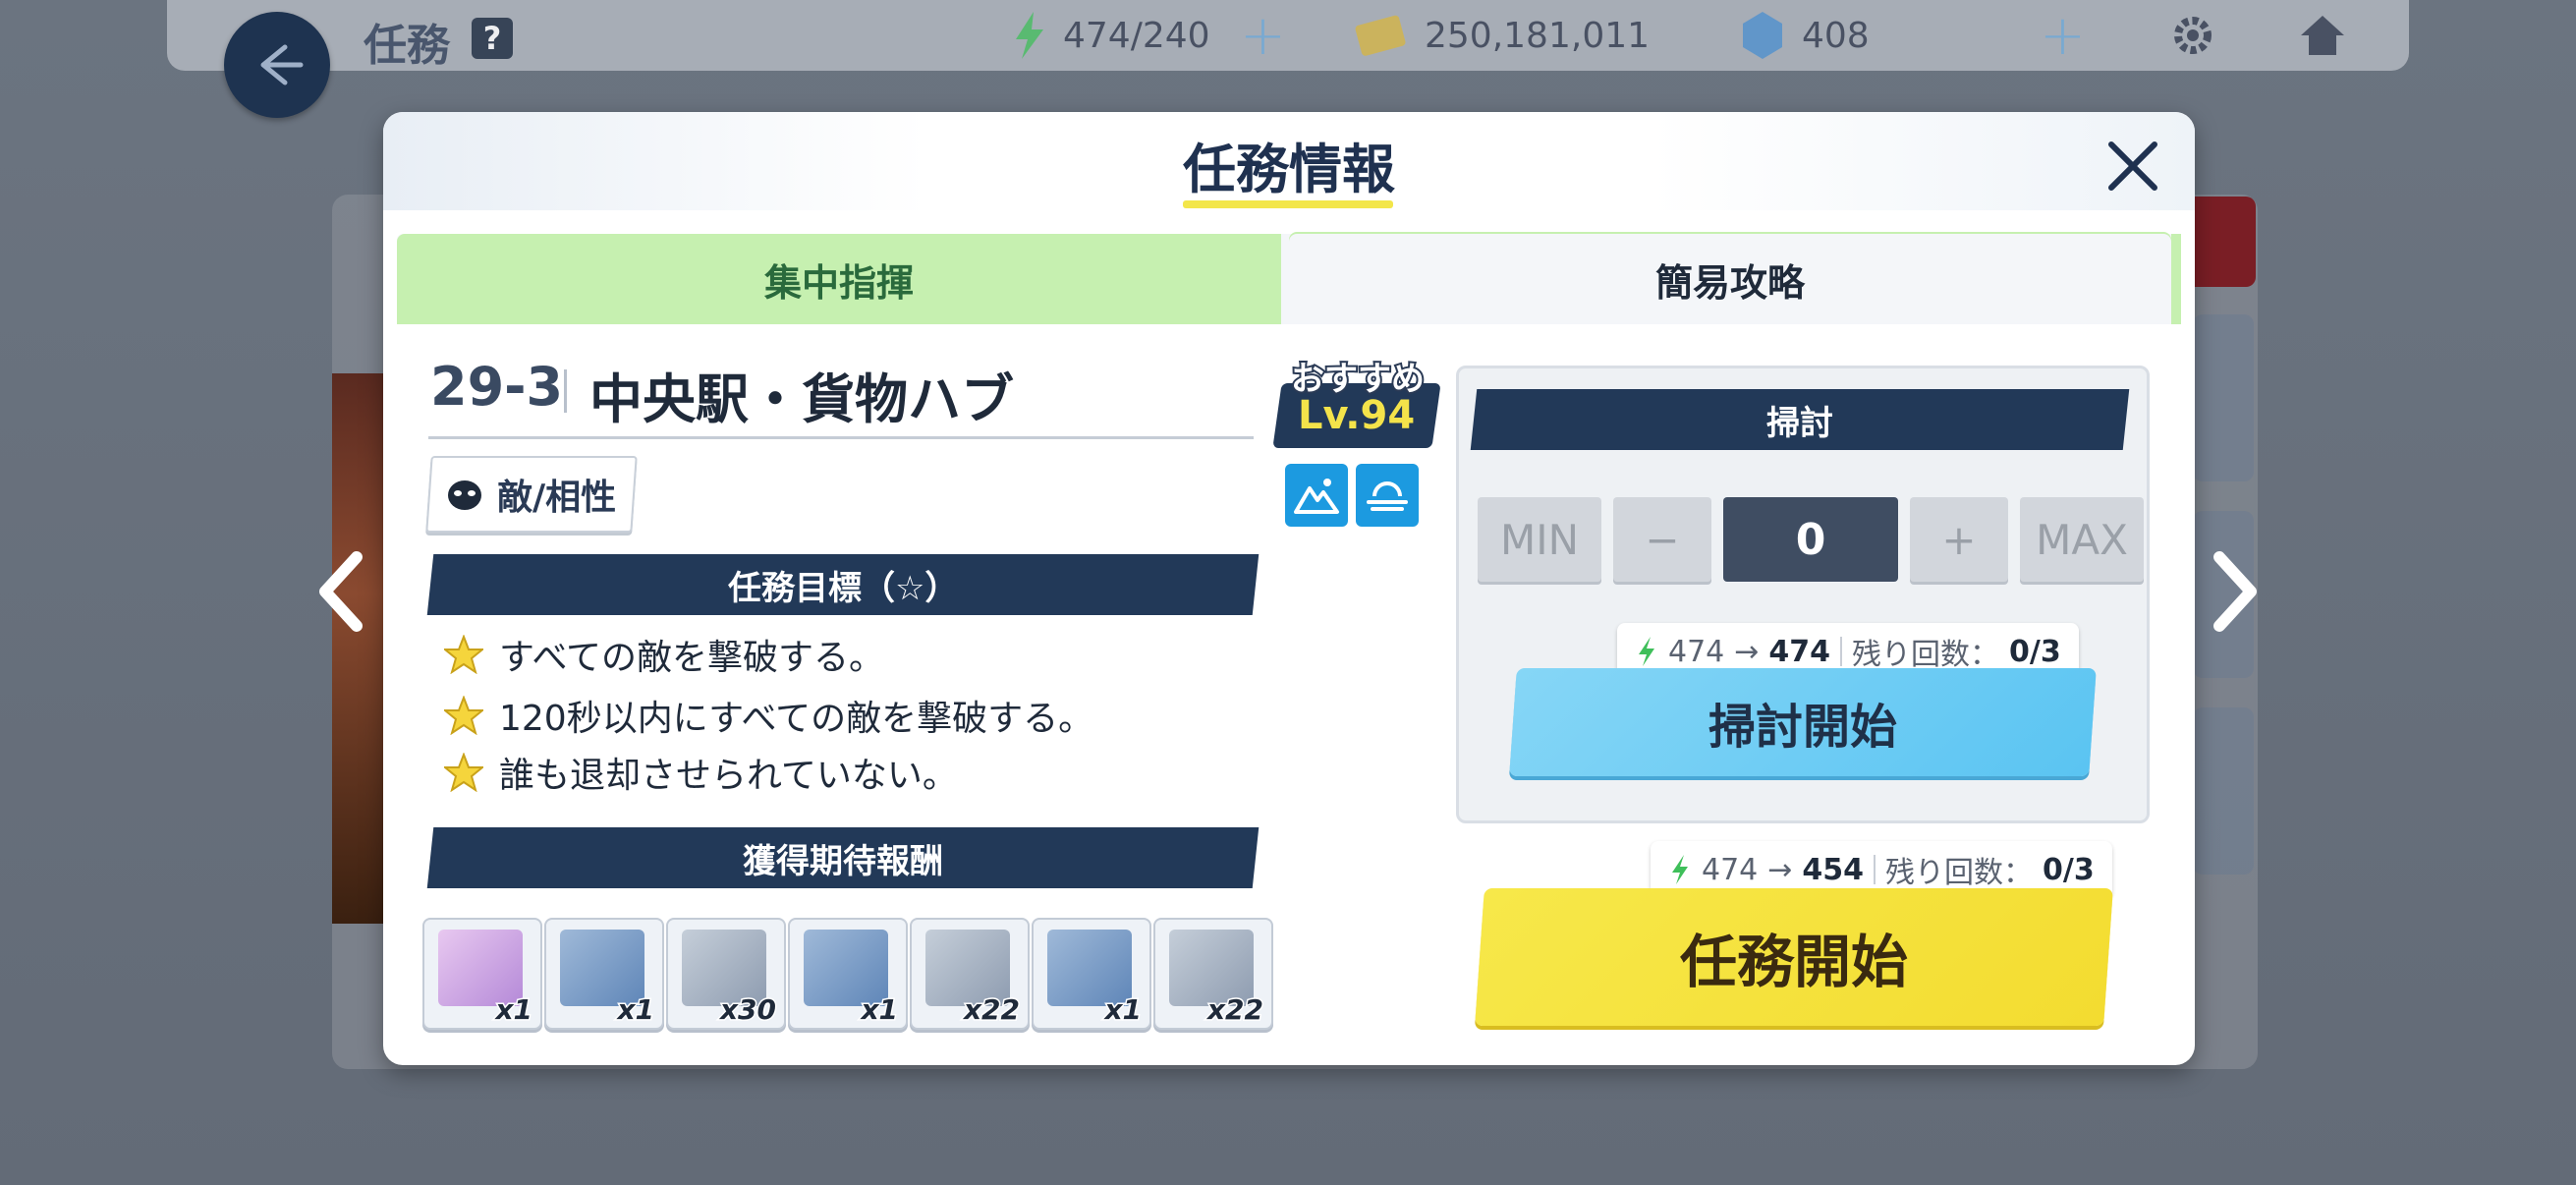  Describe the element at coordinates (1926, 655) in the screenshot. I see `sweep-remaining-label: 残り回数：` at that location.